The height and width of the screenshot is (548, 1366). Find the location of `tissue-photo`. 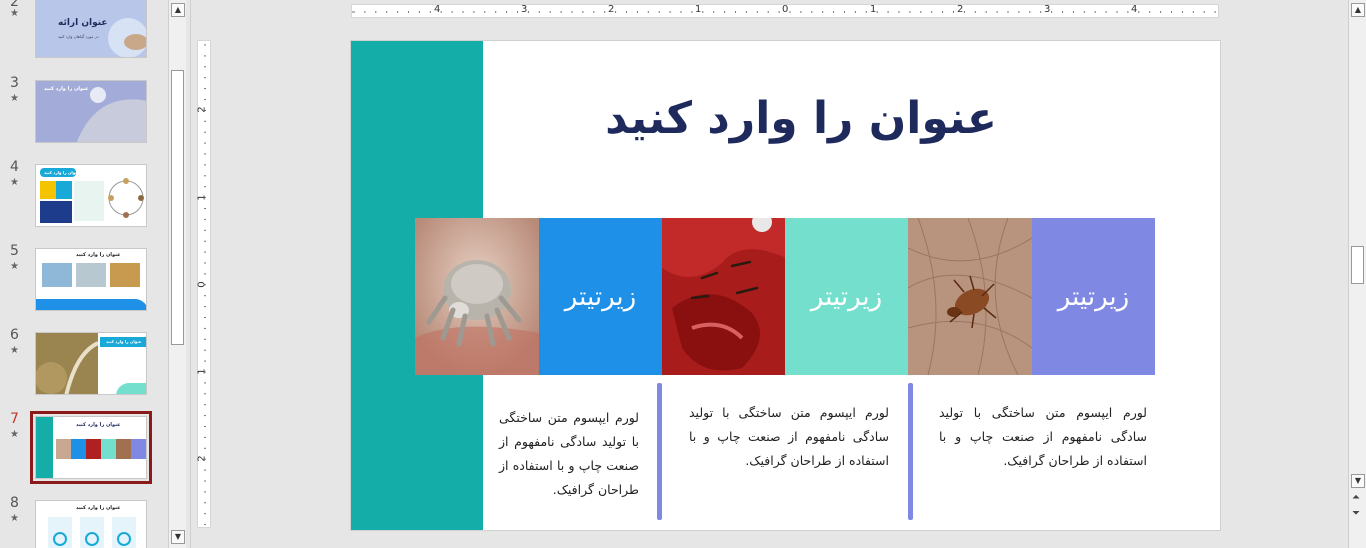

tissue-photo is located at coordinates (724, 296).